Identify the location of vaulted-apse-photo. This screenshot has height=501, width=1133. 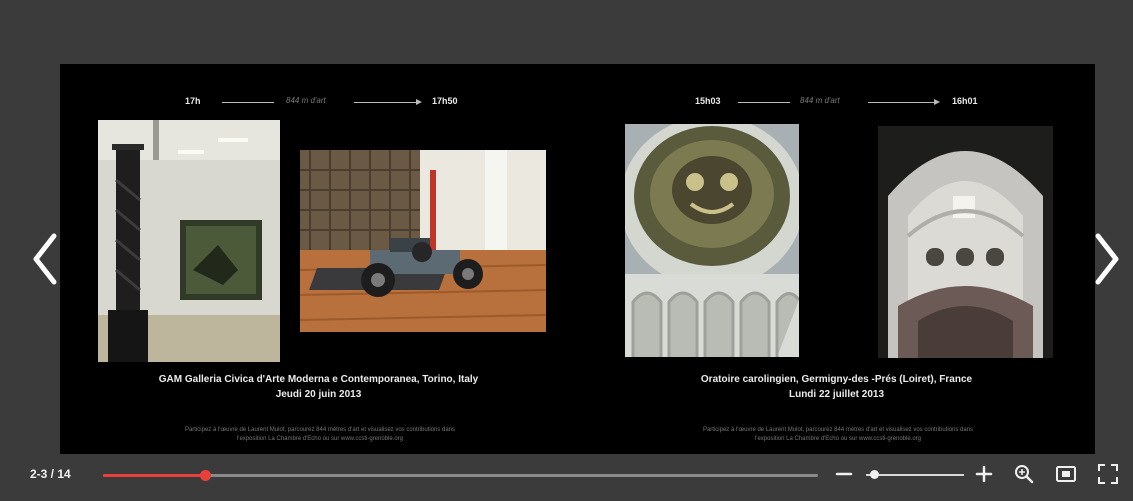
(965, 242).